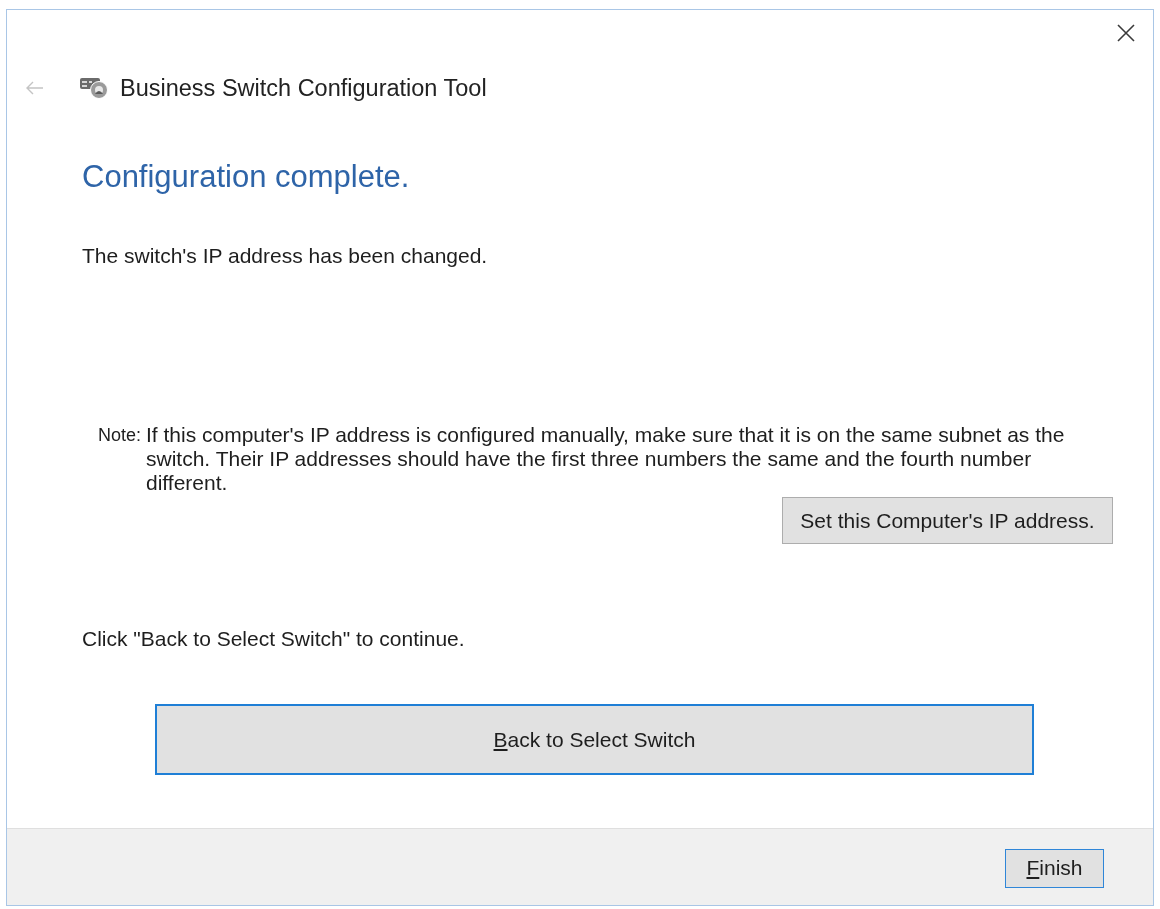  I want to click on back-to-select-switch-button: Back to Select Switch, so click(594, 739).